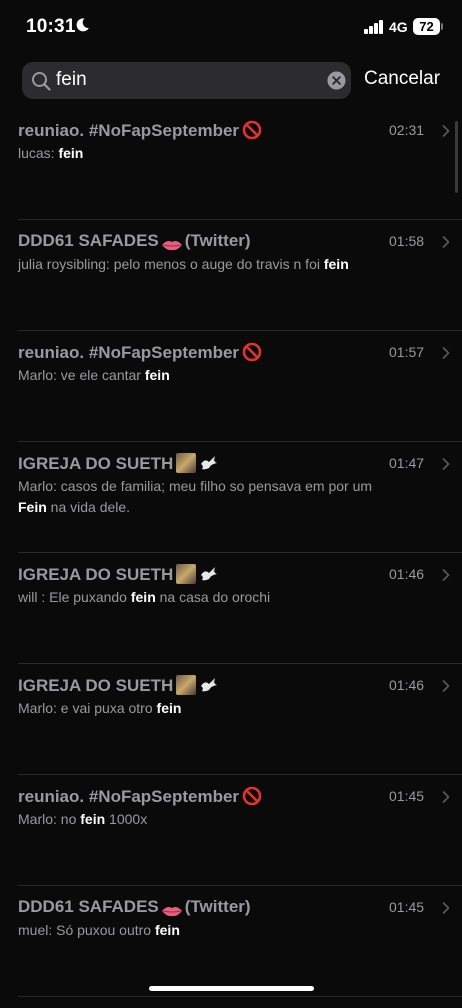  Describe the element at coordinates (407, 241) in the screenshot. I see `message-time: 01:58` at that location.